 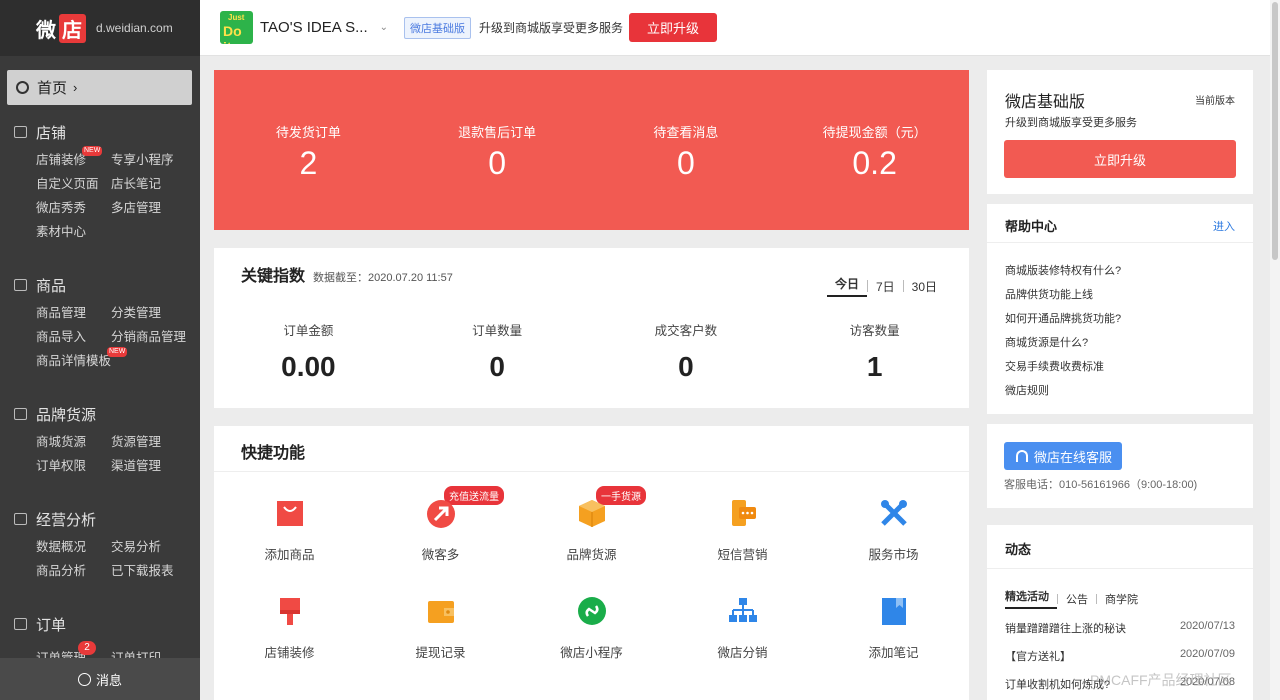 What do you see at coordinates (591, 628) in the screenshot?
I see `quick-mini-program: 微店小程序` at bounding box center [591, 628].